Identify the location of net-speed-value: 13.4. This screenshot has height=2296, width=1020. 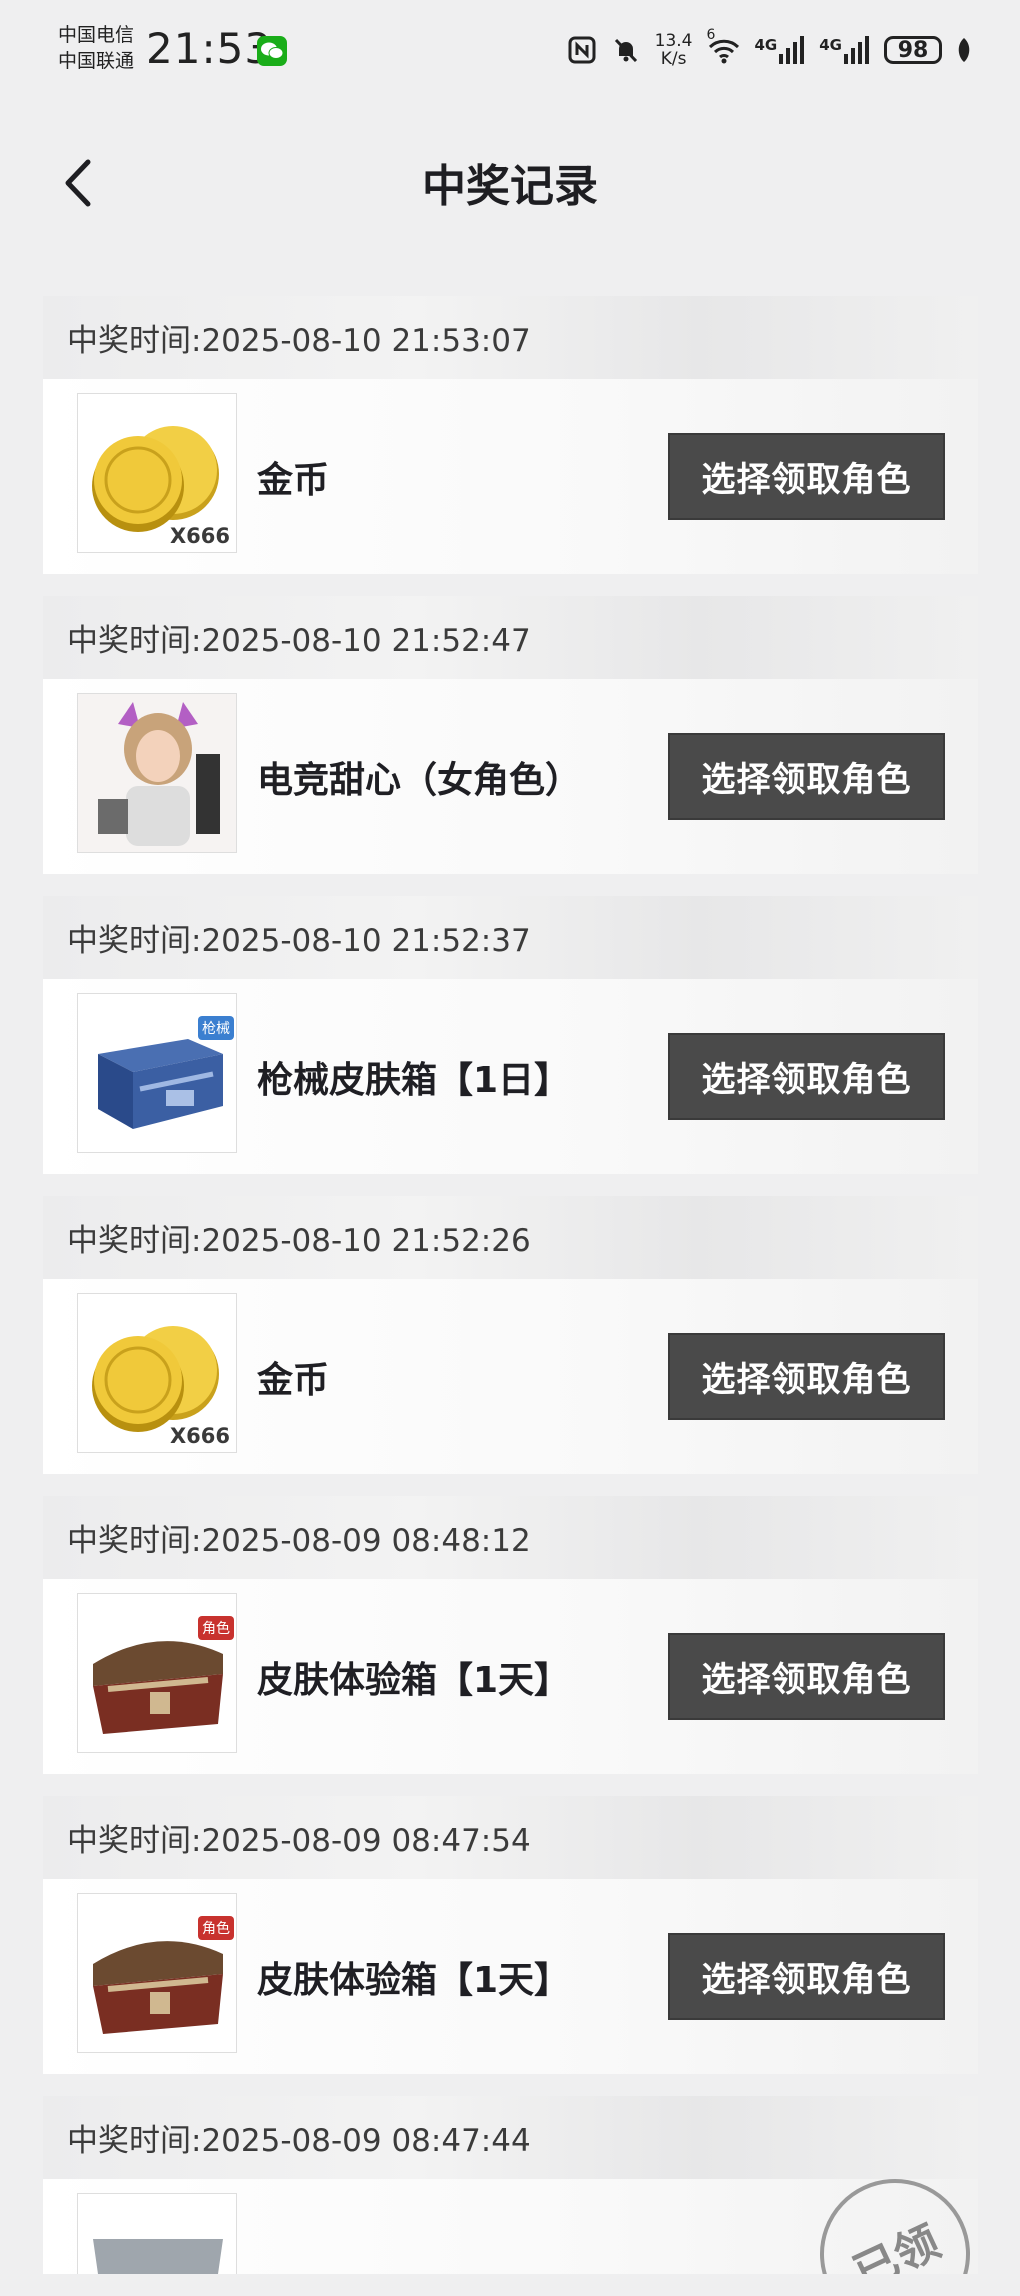
(673, 41).